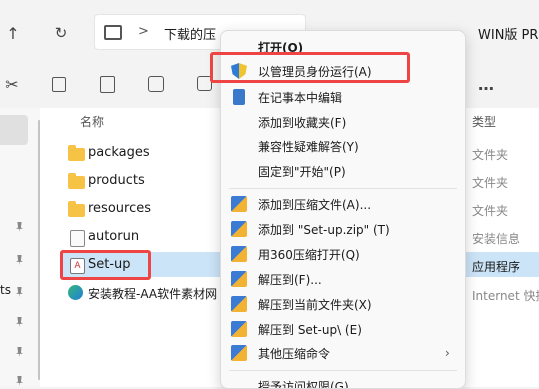 The image size is (539, 389). I want to click on menu-item-label: 在记事本中编辑, so click(300, 97).